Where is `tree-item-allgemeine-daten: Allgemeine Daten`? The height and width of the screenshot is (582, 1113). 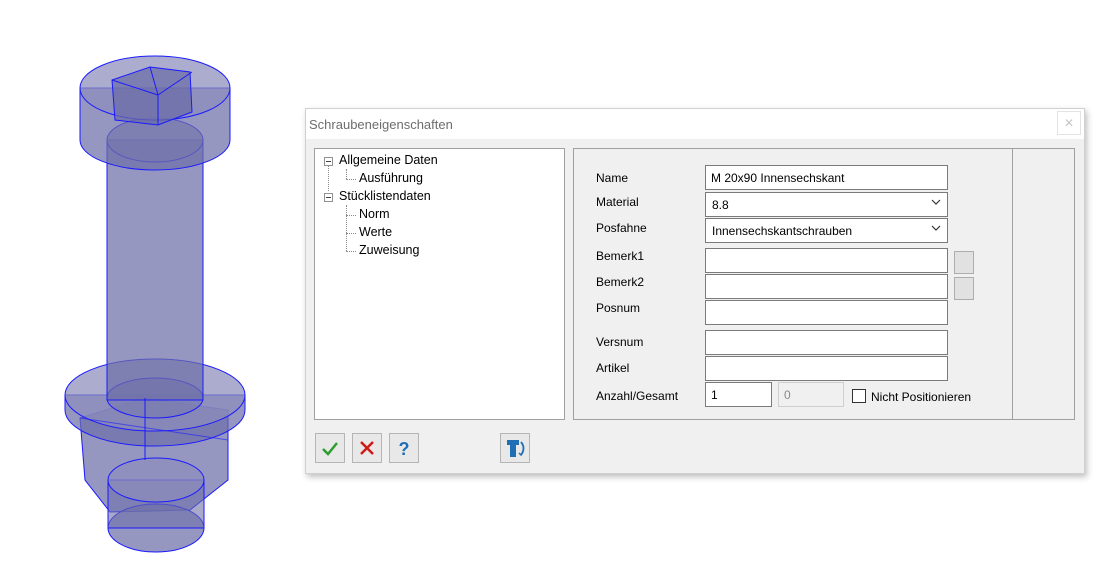 tree-item-allgemeine-daten: Allgemeine Daten is located at coordinates (388, 160).